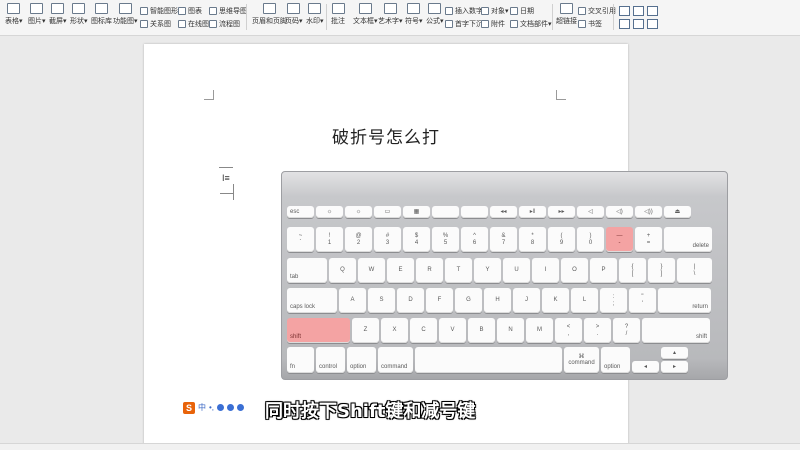 This screenshot has height=450, width=800. What do you see at coordinates (213, 24) in the screenshot?
I see `flowchart-icon` at bounding box center [213, 24].